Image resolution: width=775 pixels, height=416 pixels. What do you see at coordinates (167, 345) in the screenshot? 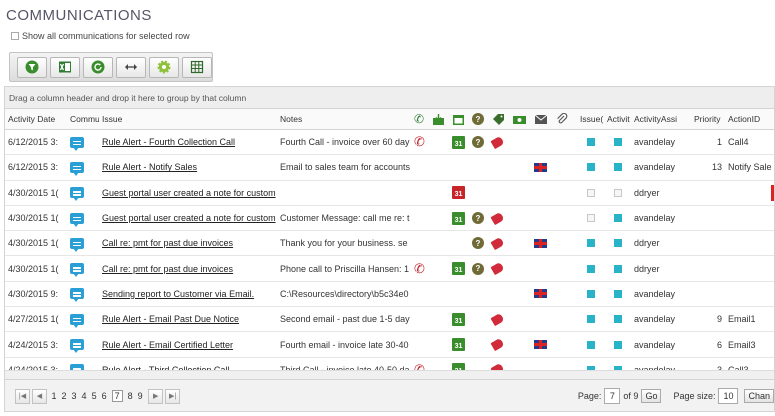
I see `issue-link: Rule Alert - Email Certified Letter` at bounding box center [167, 345].